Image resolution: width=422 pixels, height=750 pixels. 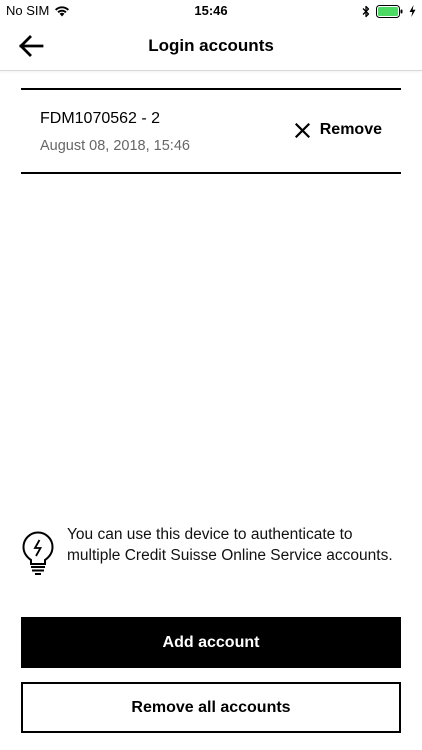 What do you see at coordinates (302, 130) in the screenshot?
I see `close-icon` at bounding box center [302, 130].